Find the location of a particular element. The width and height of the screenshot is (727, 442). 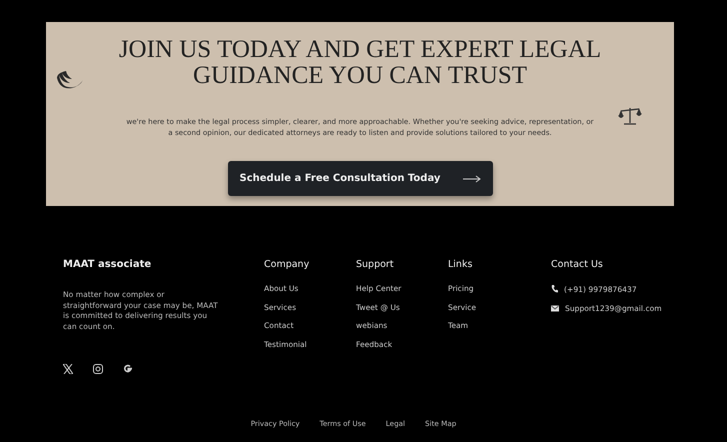

column-heading: Contact Us is located at coordinates (577, 264).